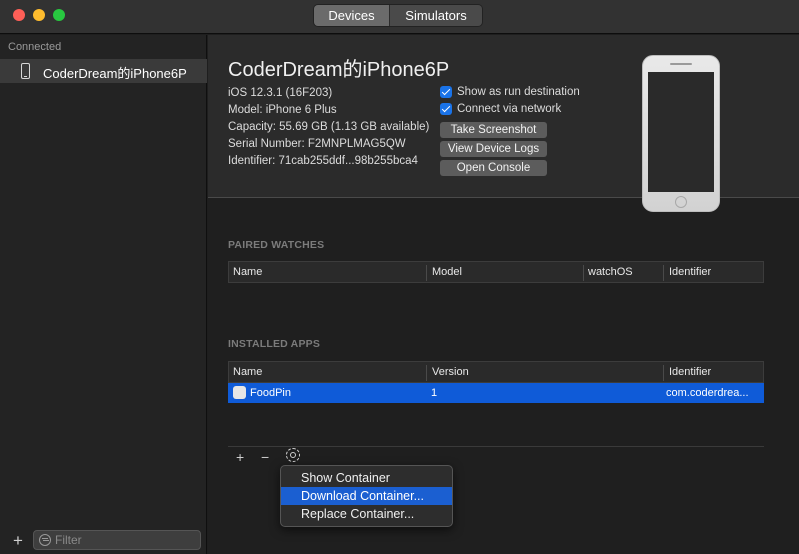  I want to click on tab-simulators: Simulators, so click(436, 15).